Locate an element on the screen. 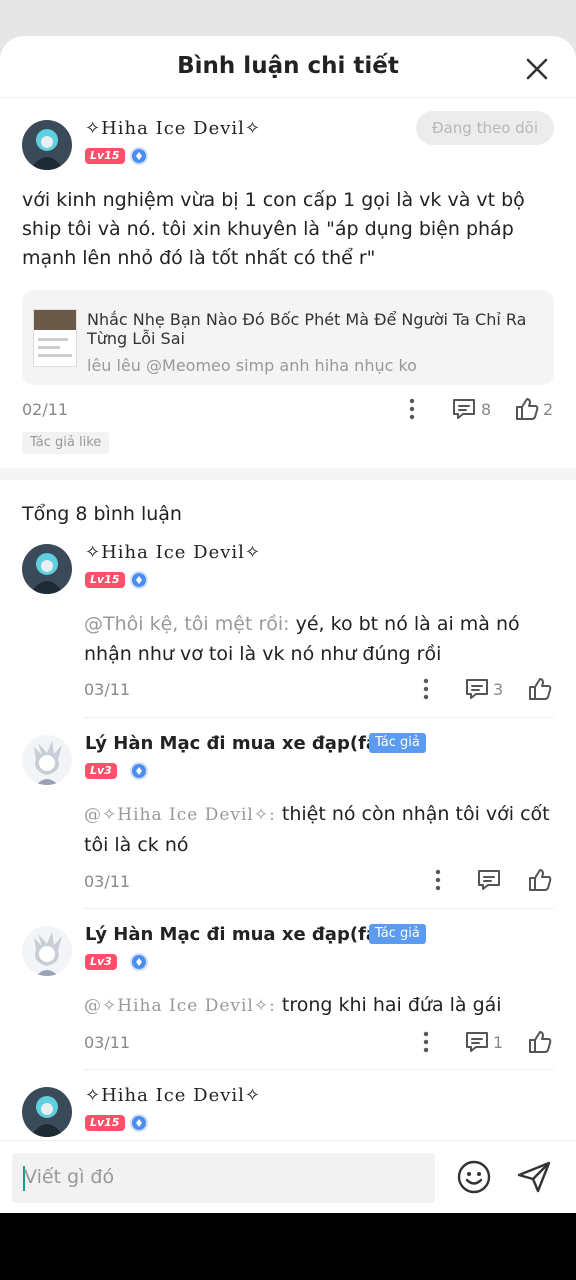  comment-input: Viết gì đó is located at coordinates (223, 1178).